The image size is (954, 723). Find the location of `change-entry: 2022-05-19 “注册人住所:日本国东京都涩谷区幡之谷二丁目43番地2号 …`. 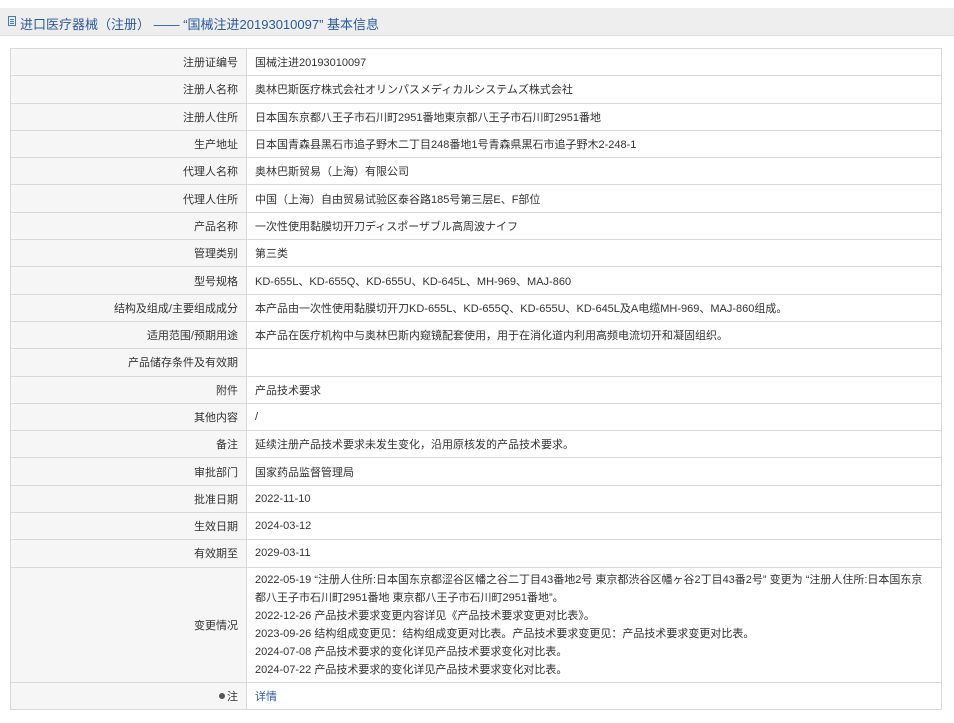

change-entry: 2022-05-19 “注册人住所:日本国东京都涩谷区幡之谷二丁目43番地2号 … is located at coordinates (589, 588).